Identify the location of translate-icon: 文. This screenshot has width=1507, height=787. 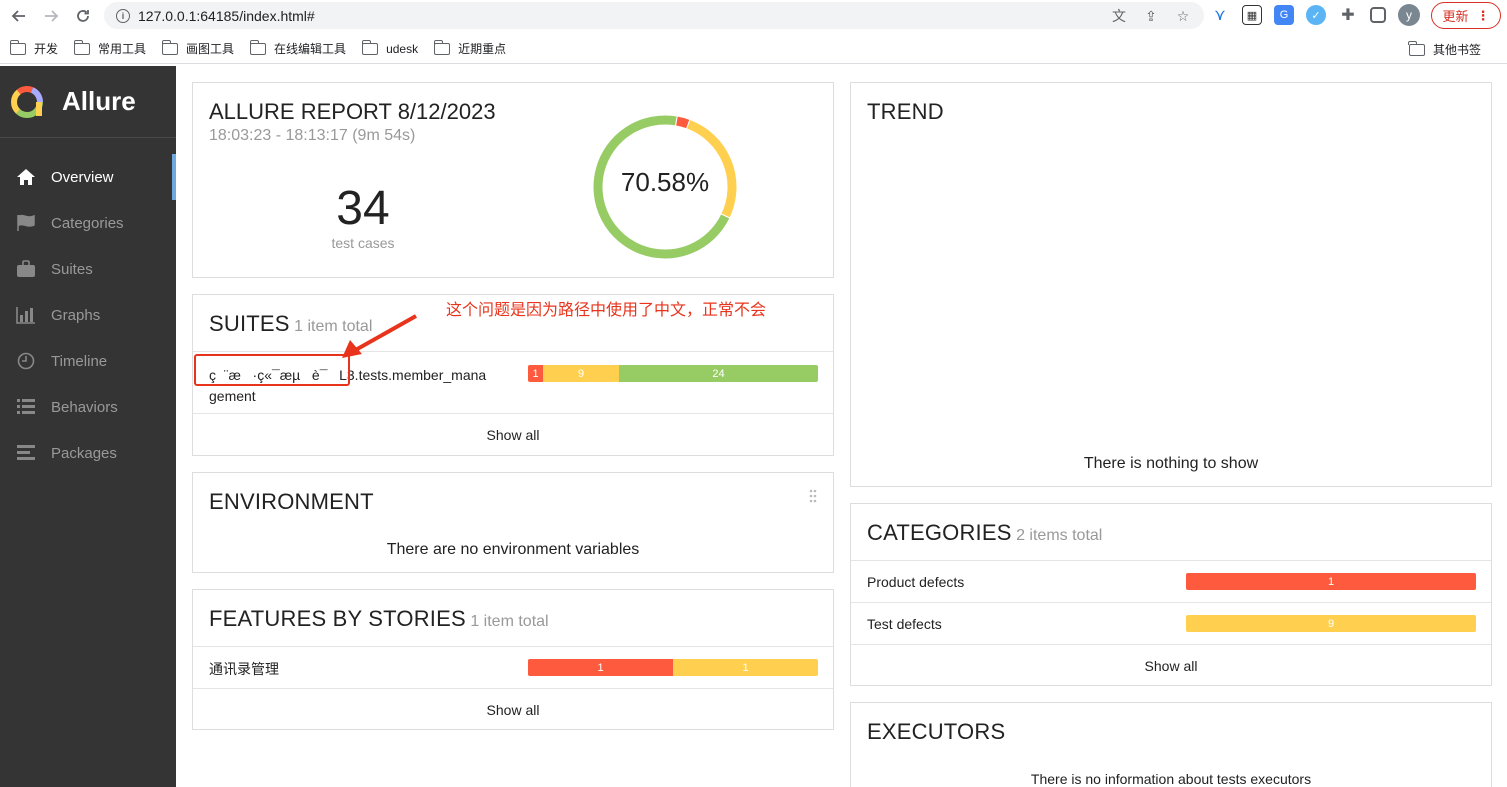
(1119, 16).